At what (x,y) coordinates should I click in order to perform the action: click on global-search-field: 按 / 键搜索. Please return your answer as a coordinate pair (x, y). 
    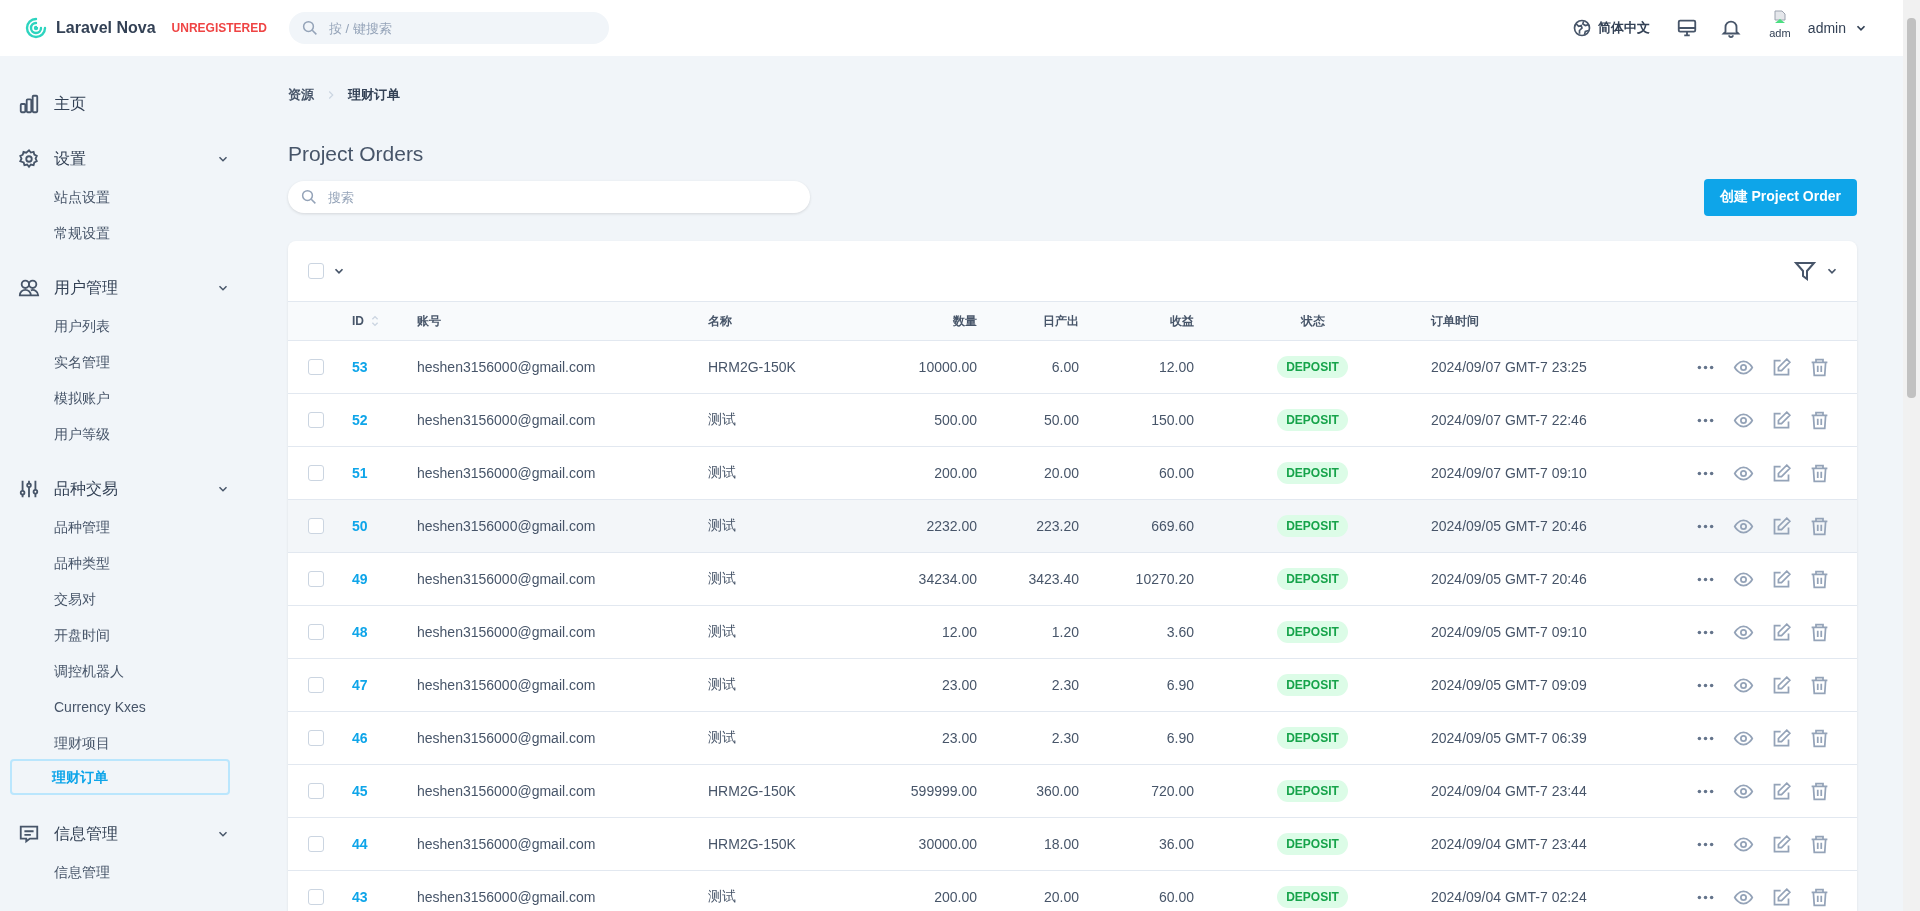
    Looking at the image, I should click on (448, 28).